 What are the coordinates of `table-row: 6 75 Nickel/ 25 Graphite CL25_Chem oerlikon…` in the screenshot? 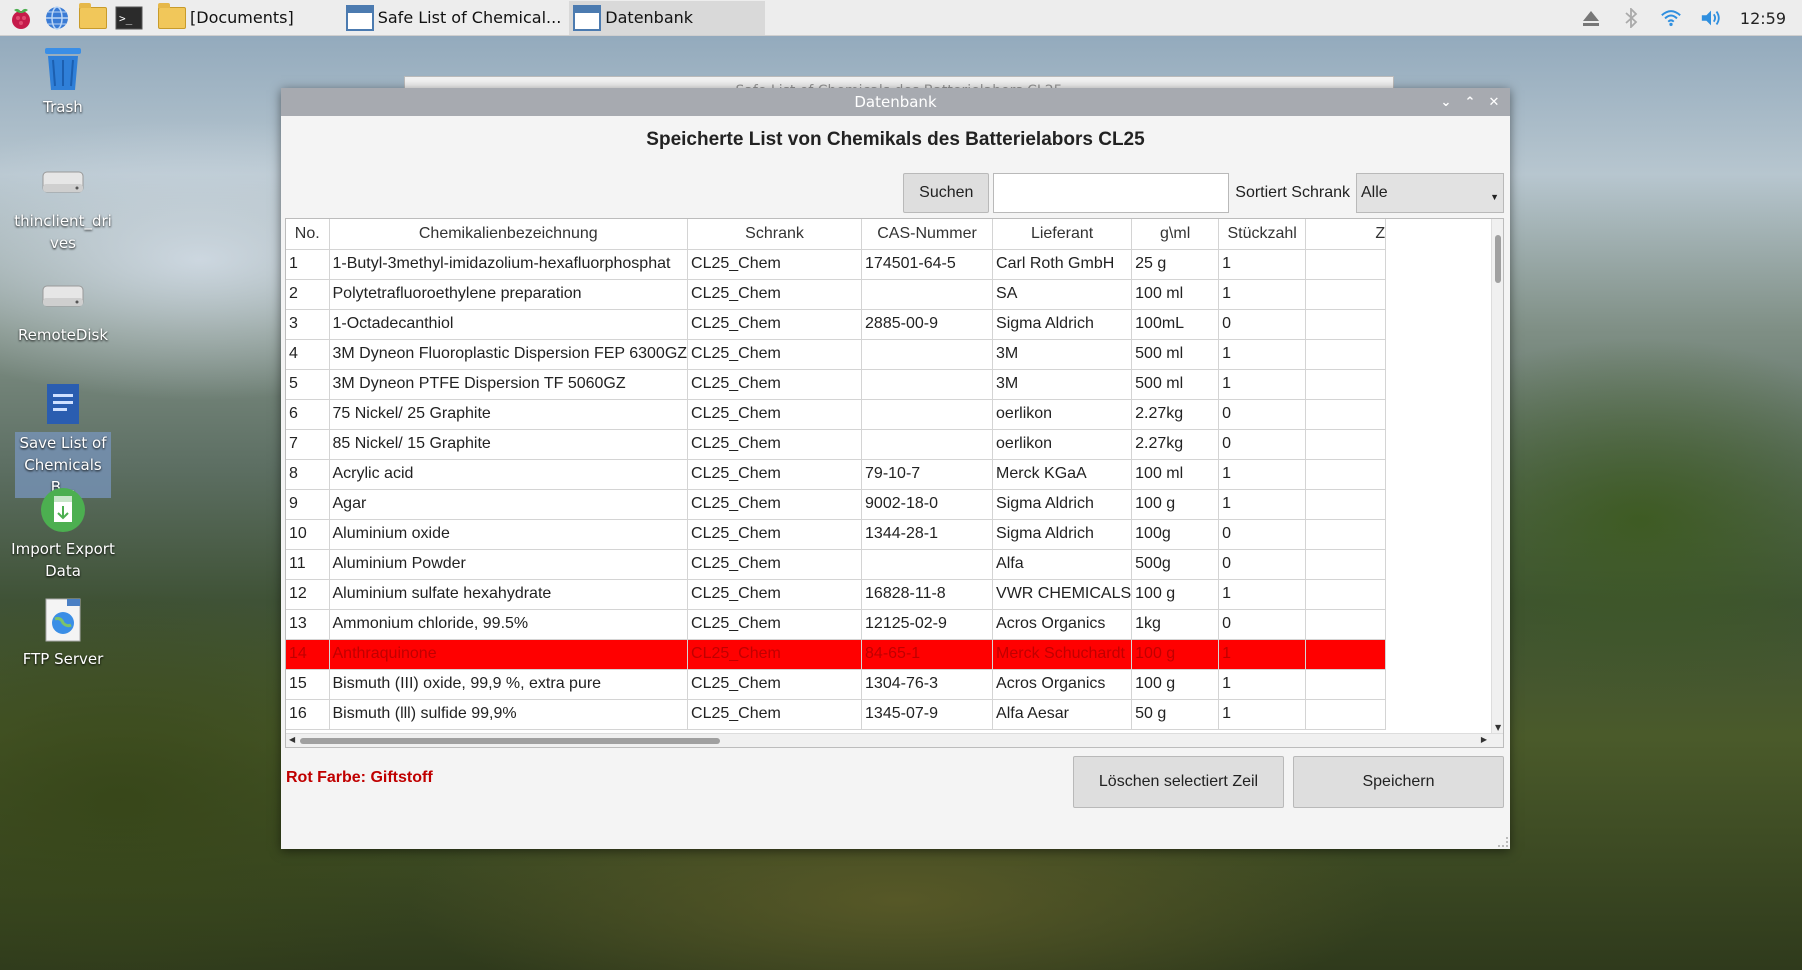 It's located at (836, 414).